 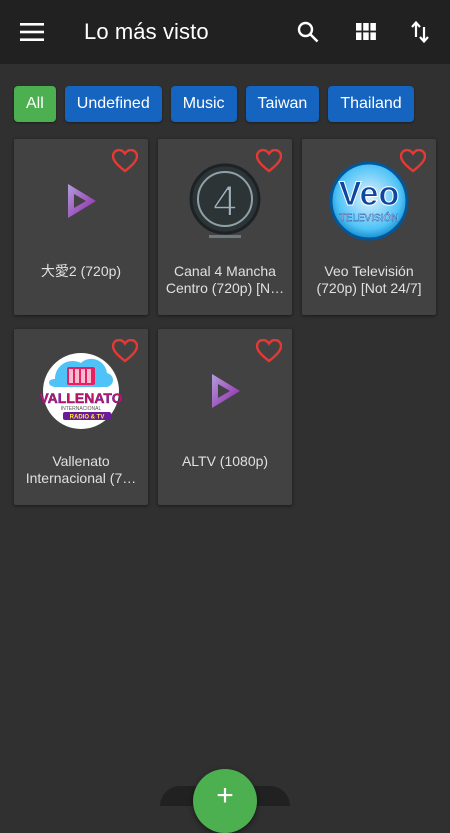 I want to click on grid-view-button, so click(x=366, y=32).